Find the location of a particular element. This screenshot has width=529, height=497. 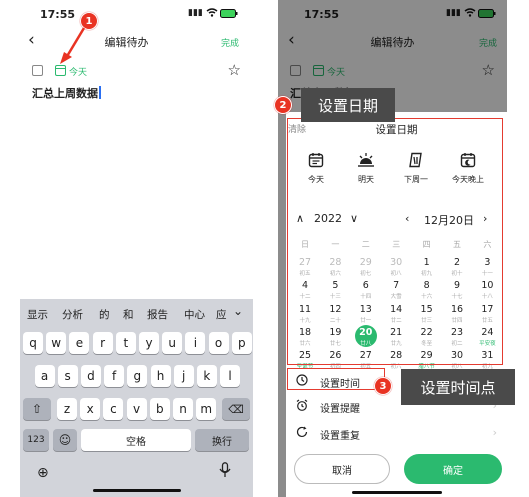

done-button: 完成 is located at coordinates (230, 42).